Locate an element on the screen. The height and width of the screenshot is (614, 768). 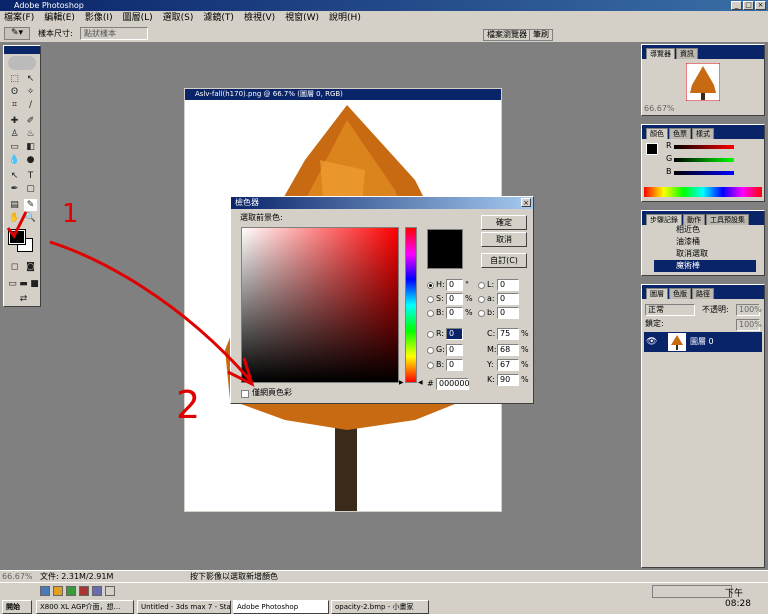
tab-tool-presets: 工具預設集 is located at coordinates (727, 219).